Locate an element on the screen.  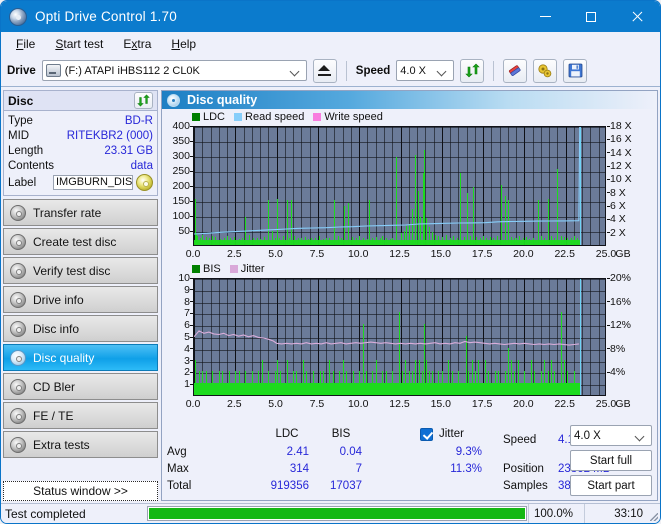
maximize-icon is located at coordinates (591, 16).